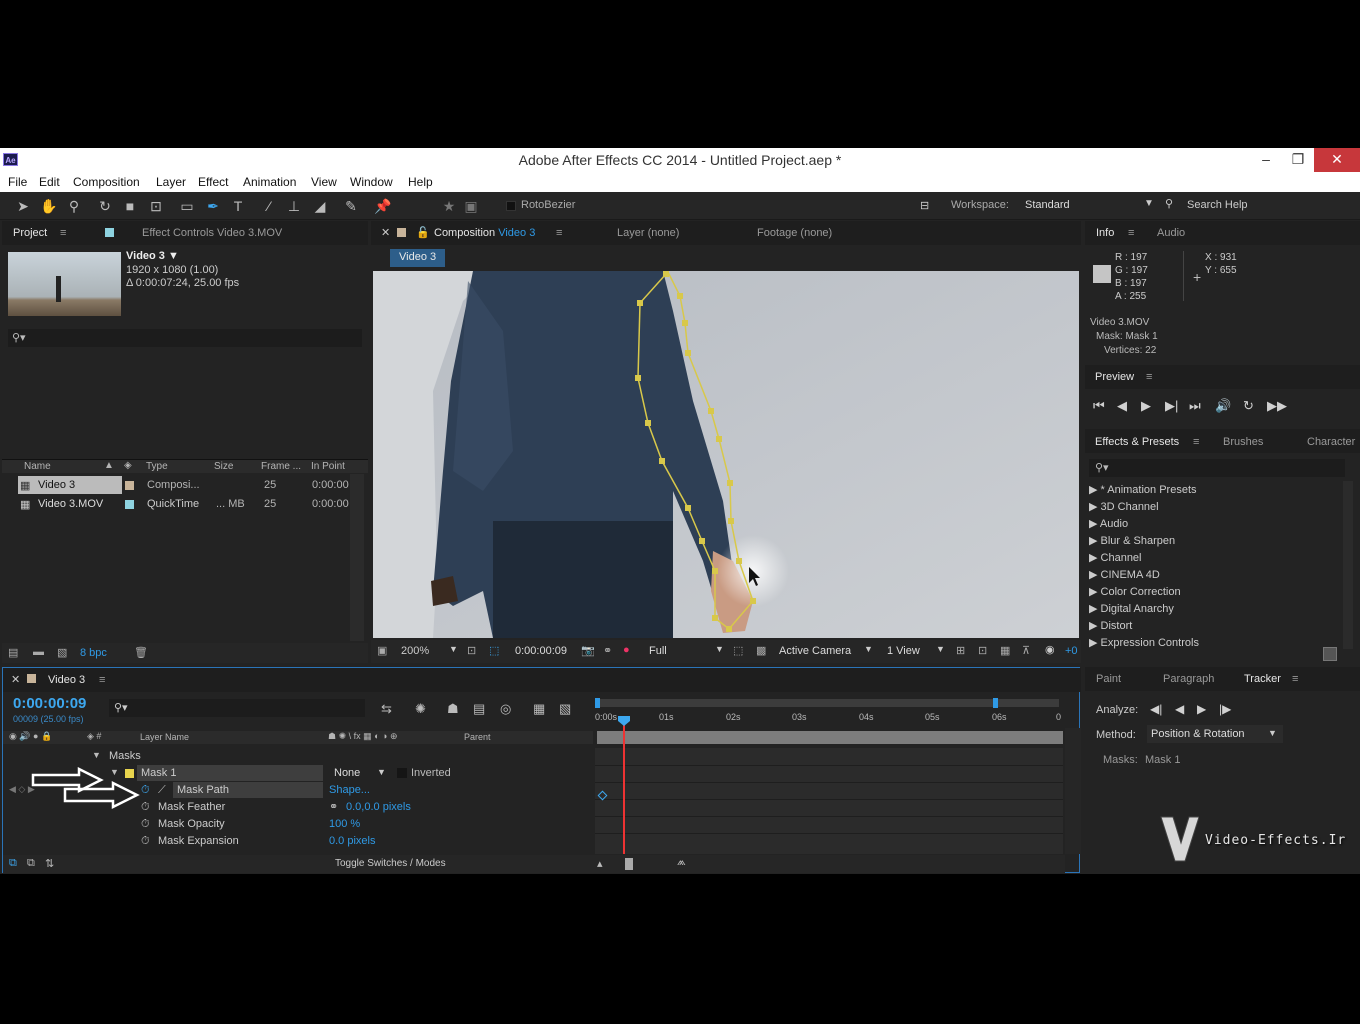 The height and width of the screenshot is (1024, 1360). What do you see at coordinates (1195, 406) in the screenshot?
I see `last-frame-icon: ⏭` at bounding box center [1195, 406].